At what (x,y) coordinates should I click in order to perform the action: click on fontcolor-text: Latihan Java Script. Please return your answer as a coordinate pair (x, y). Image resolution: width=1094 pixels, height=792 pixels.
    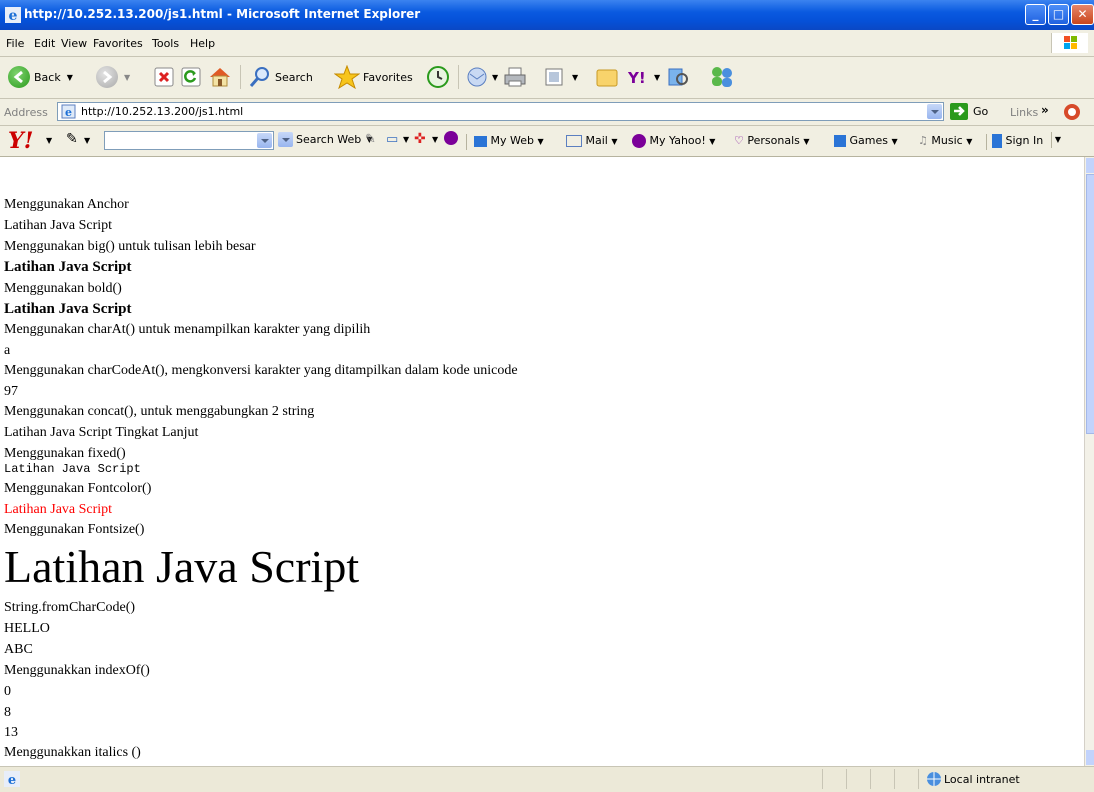
    Looking at the image, I should click on (58, 509).